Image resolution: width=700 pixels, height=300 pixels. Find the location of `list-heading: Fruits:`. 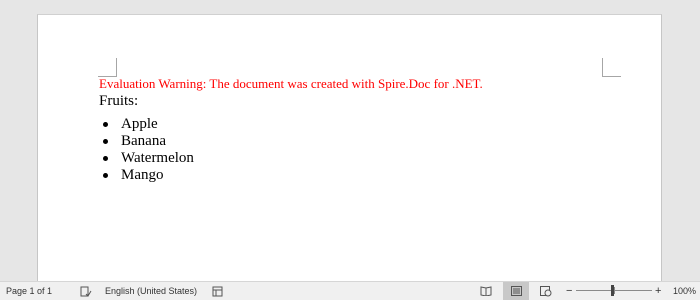

list-heading: Fruits: is located at coordinates (119, 101).